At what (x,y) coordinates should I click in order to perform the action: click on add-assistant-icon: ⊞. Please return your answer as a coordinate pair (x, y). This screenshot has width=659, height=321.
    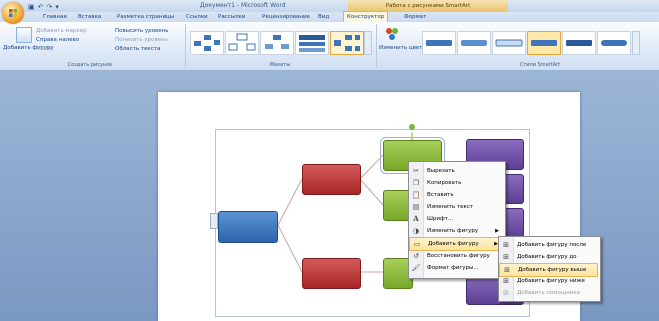
    Looking at the image, I should click on (506, 293).